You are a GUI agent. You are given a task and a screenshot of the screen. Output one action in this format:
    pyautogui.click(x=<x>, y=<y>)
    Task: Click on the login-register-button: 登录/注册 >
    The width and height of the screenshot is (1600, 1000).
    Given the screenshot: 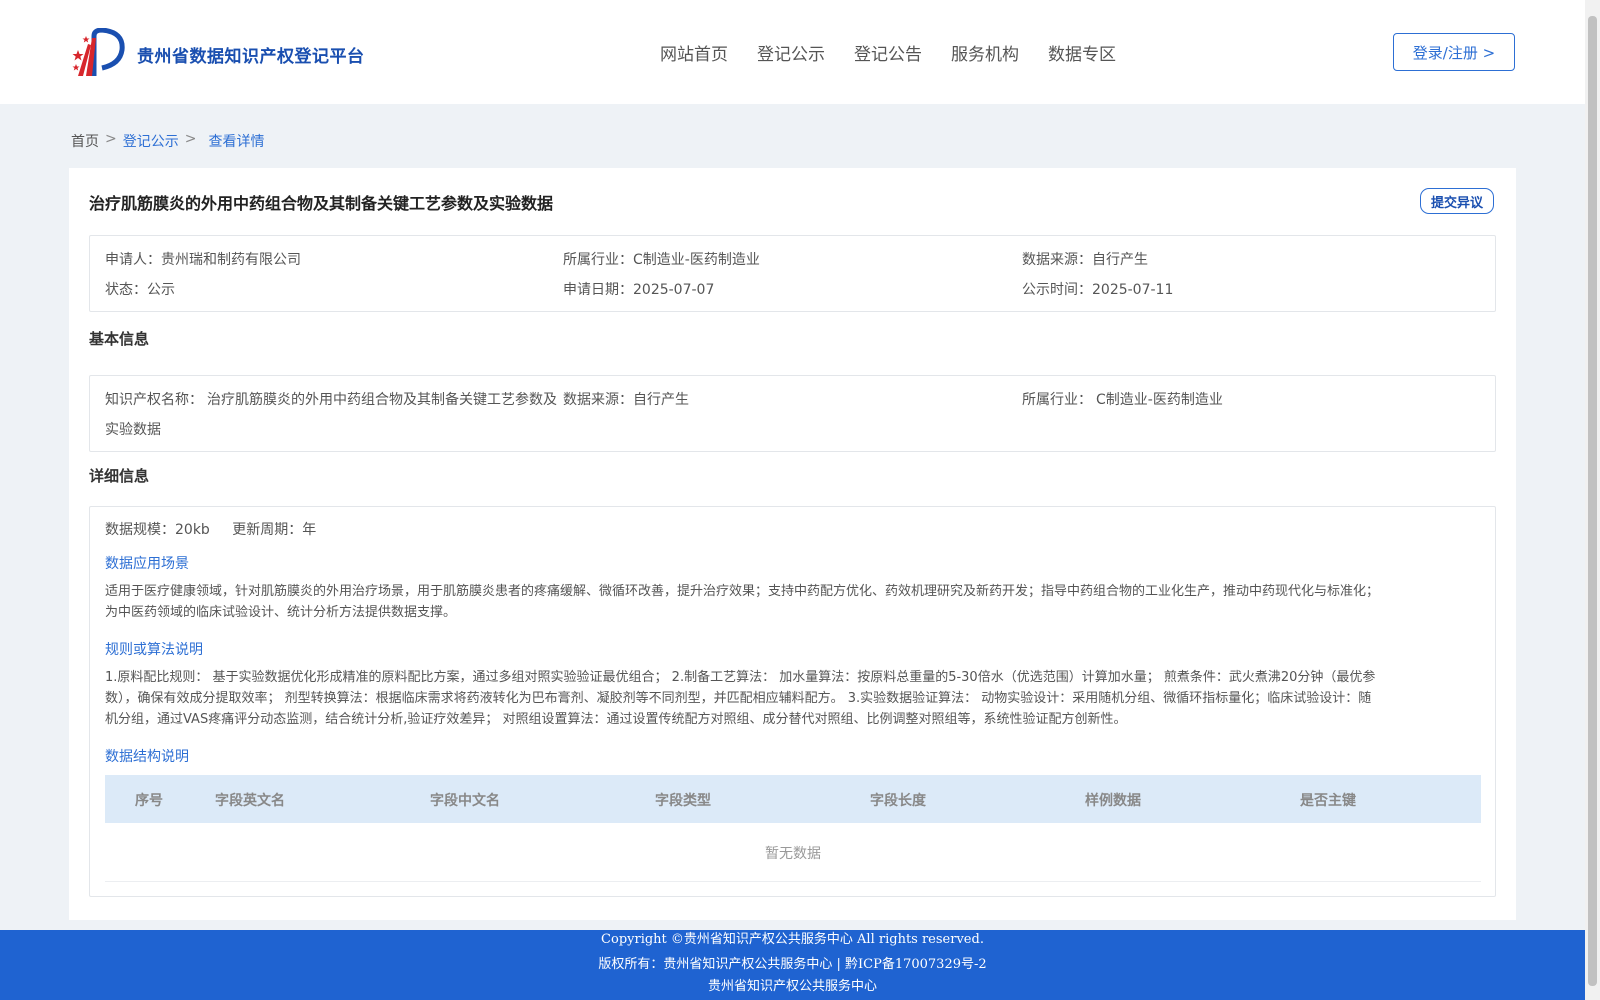 What is the action you would take?
    pyautogui.click(x=1454, y=52)
    